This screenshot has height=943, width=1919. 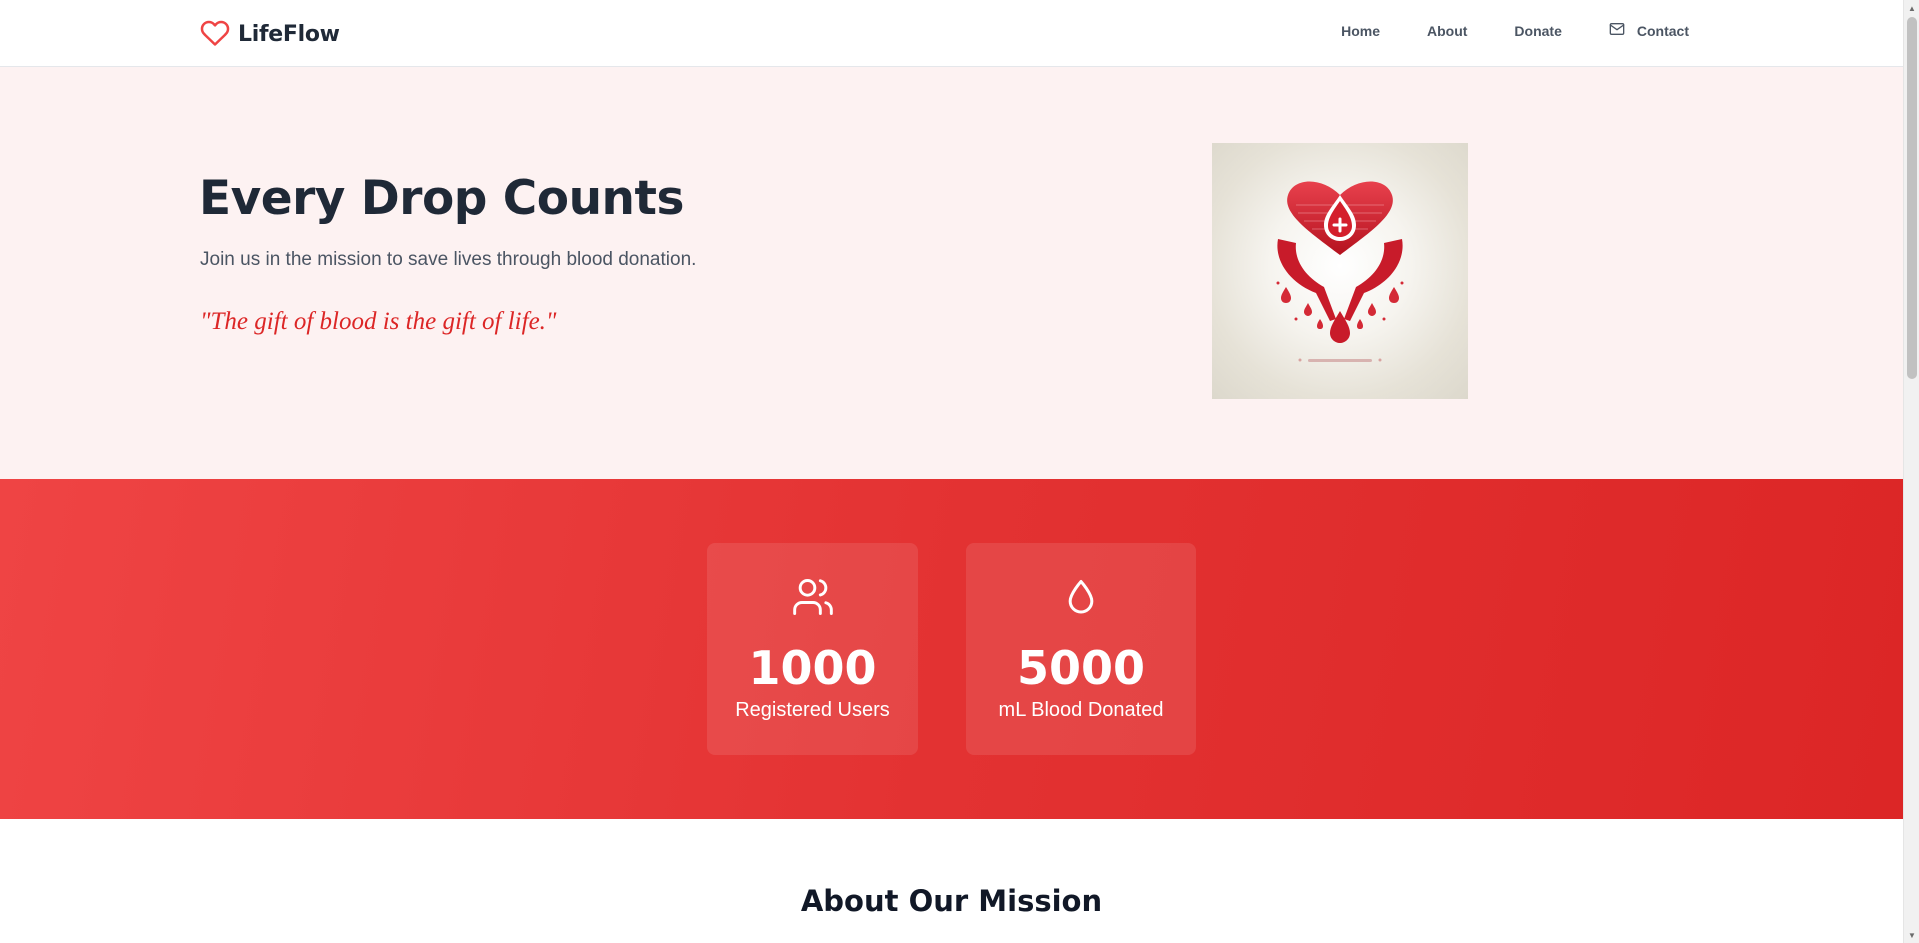 I want to click on droplet-icon, so click(x=1081, y=599).